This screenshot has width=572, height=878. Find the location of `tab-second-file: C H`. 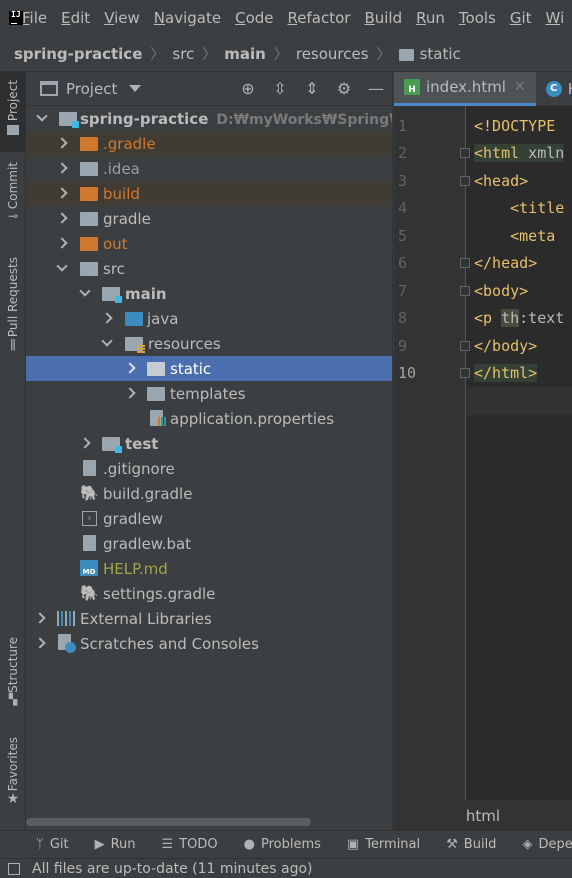

tab-second-file: C H is located at coordinates (554, 89).